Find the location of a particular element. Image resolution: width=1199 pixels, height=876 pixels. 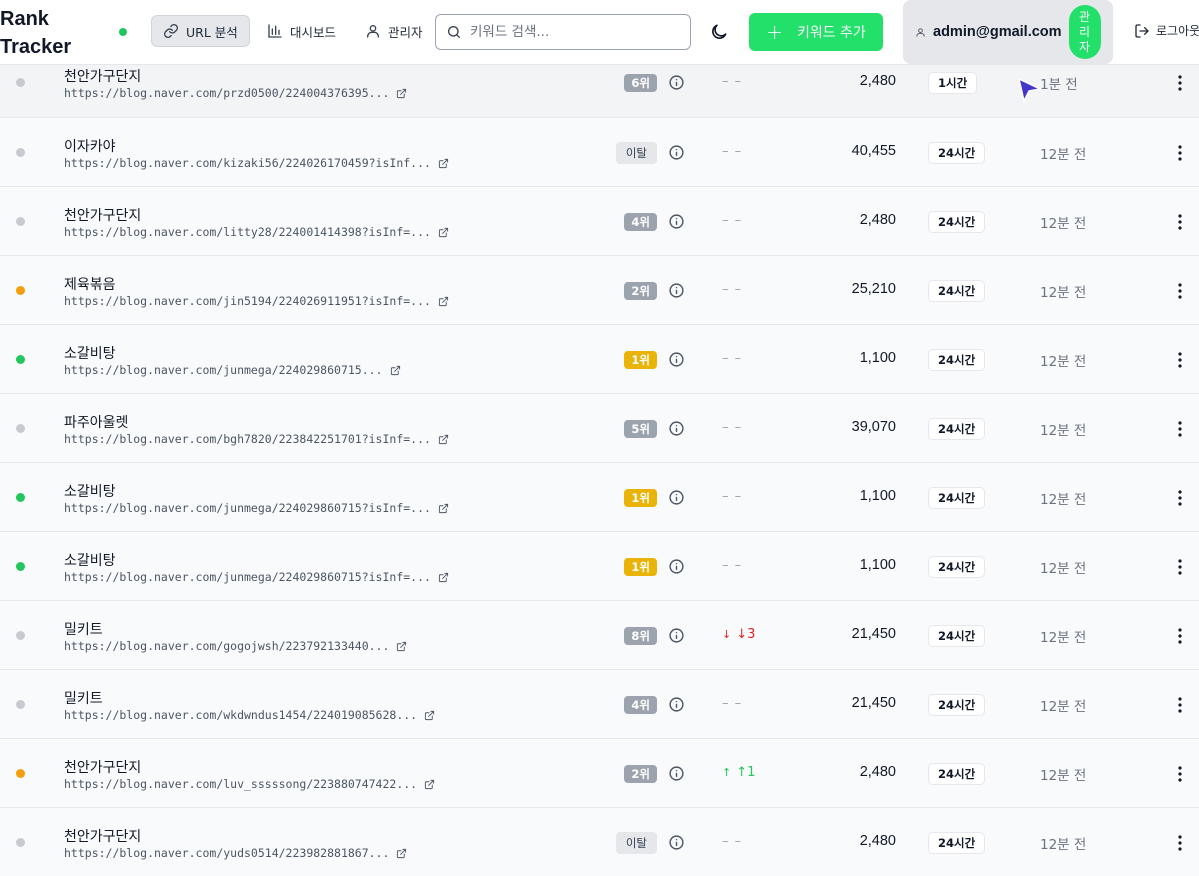

nav-url-analysis: URL 분석 is located at coordinates (200, 31).